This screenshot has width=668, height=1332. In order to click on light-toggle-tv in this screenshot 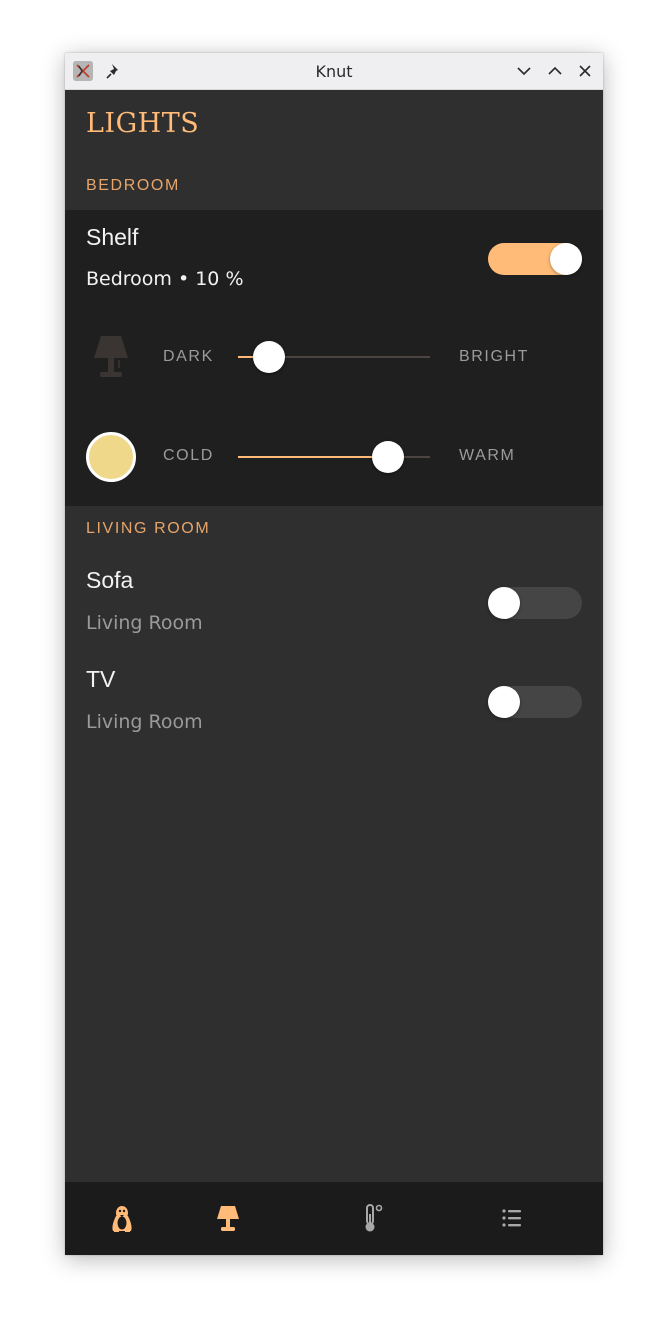, I will do `click(535, 702)`.